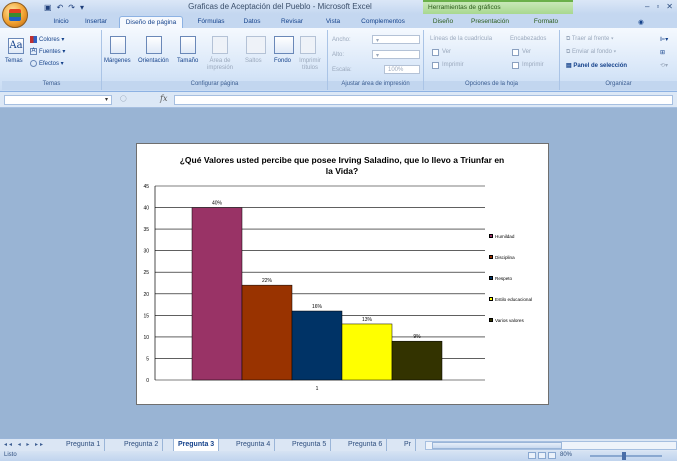 This screenshot has height=461, width=677. Describe the element at coordinates (527, 52) in the screenshot. I see `ver-encabezados-label: Ver` at that location.